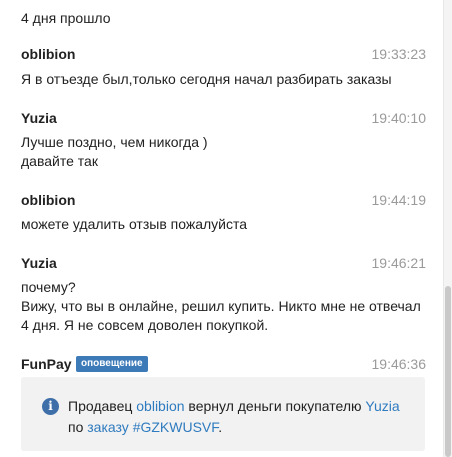 Image resolution: width=452 pixels, height=457 pixels. I want to click on message-text: 4 дня. Я не совсем доволен покупкой., so click(145, 325).